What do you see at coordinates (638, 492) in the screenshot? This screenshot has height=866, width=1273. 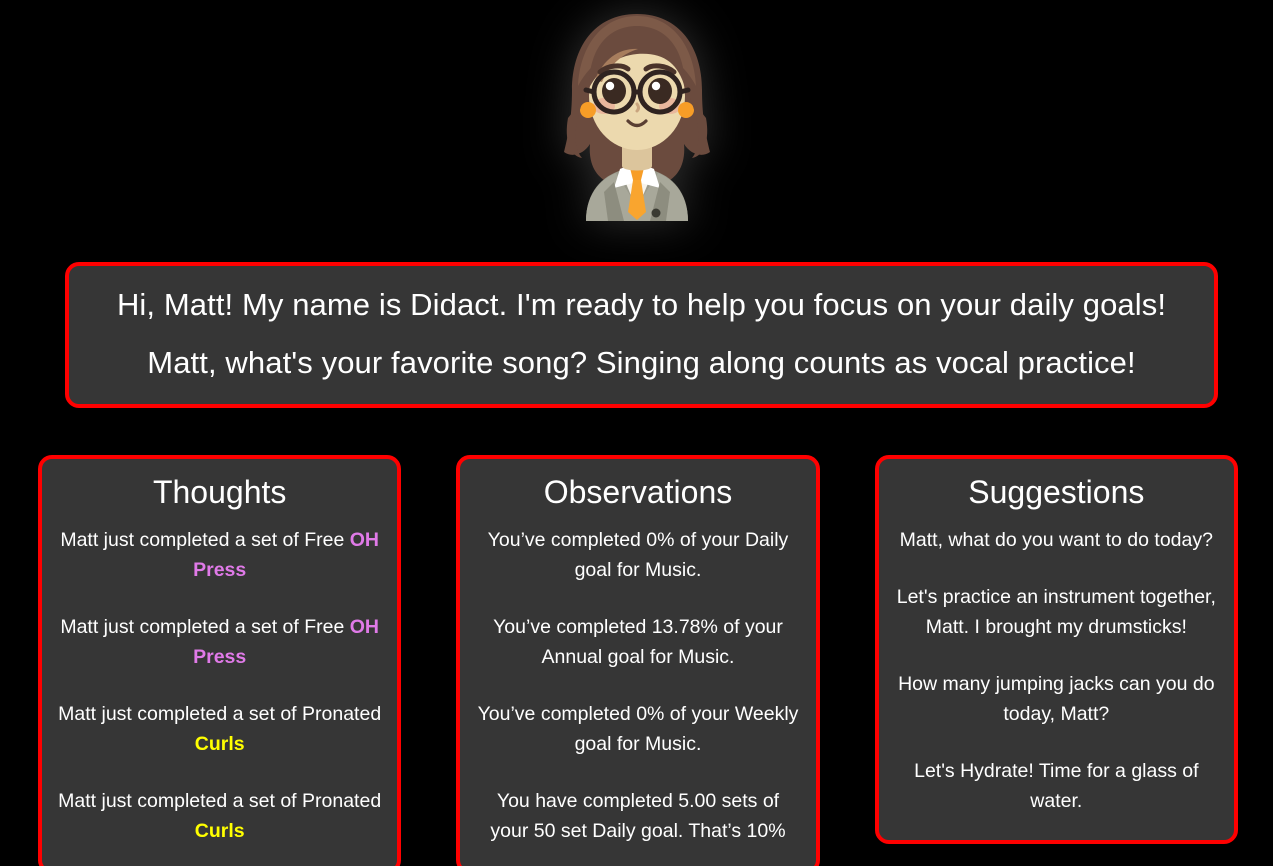 I see `card-title-observations: Observations` at bounding box center [638, 492].